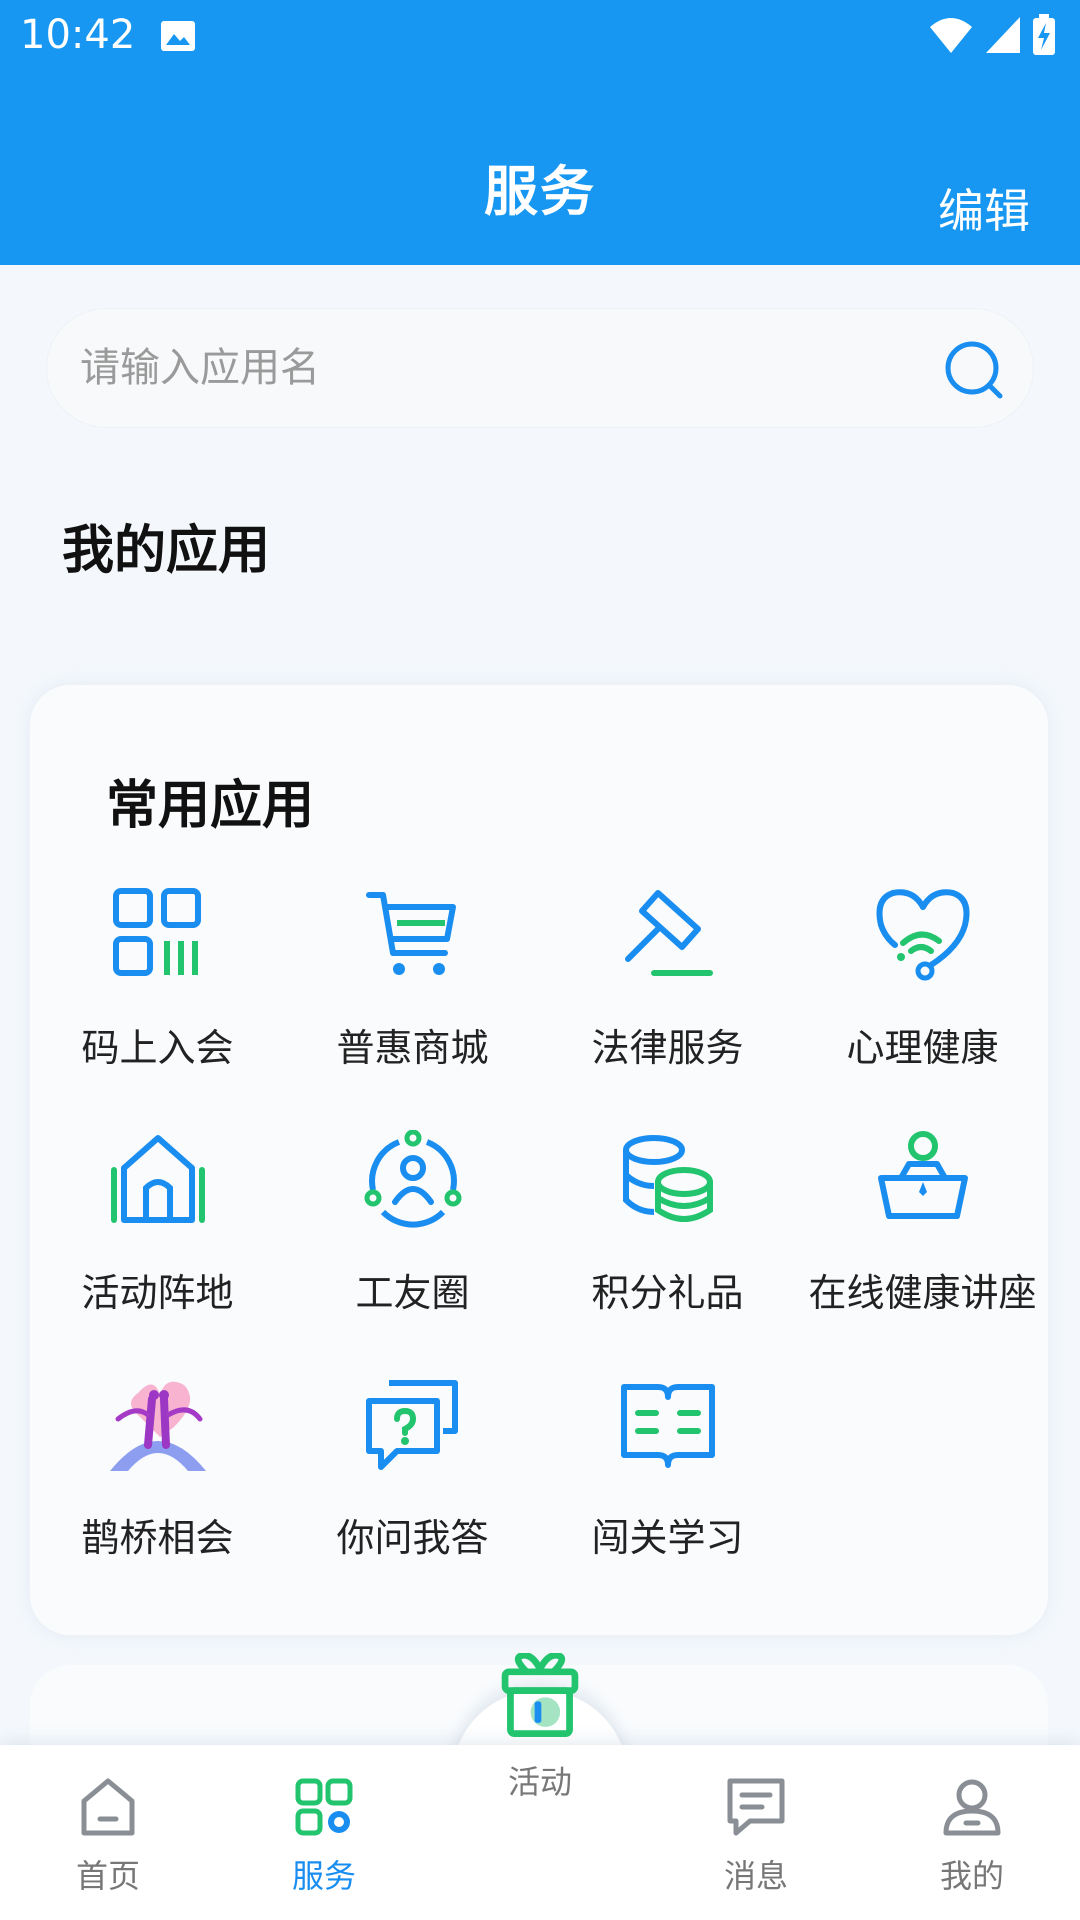 Image resolution: width=1080 pixels, height=1920 pixels. What do you see at coordinates (540, 1695) in the screenshot?
I see `gift-icon` at bounding box center [540, 1695].